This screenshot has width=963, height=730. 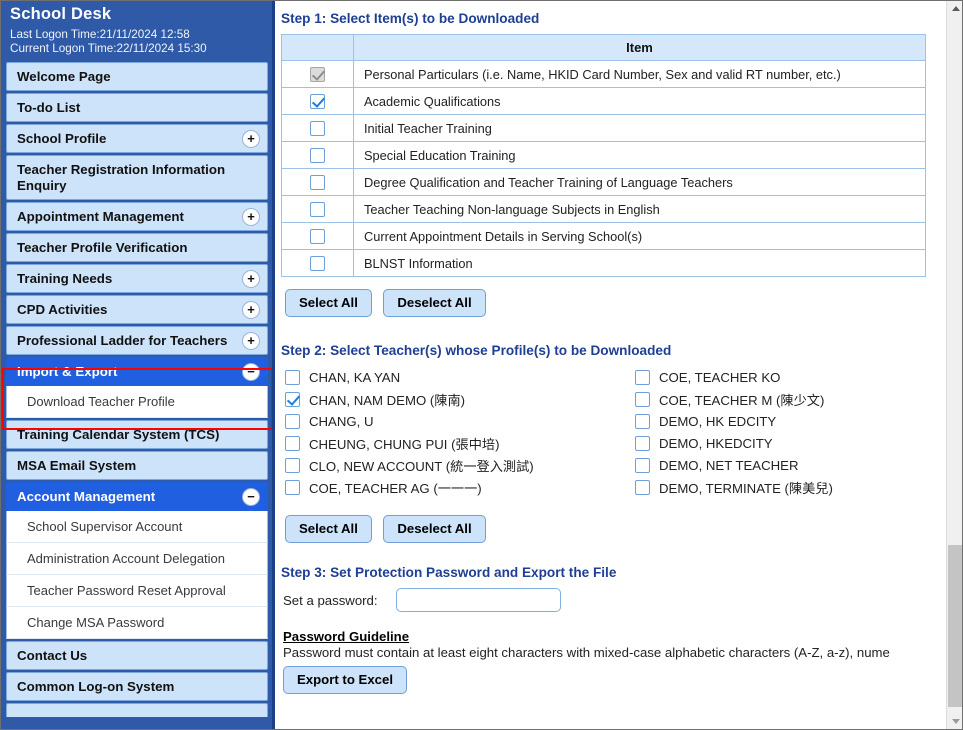 I want to click on teacher-checkbox-chan-ka-yan, so click(x=292, y=377).